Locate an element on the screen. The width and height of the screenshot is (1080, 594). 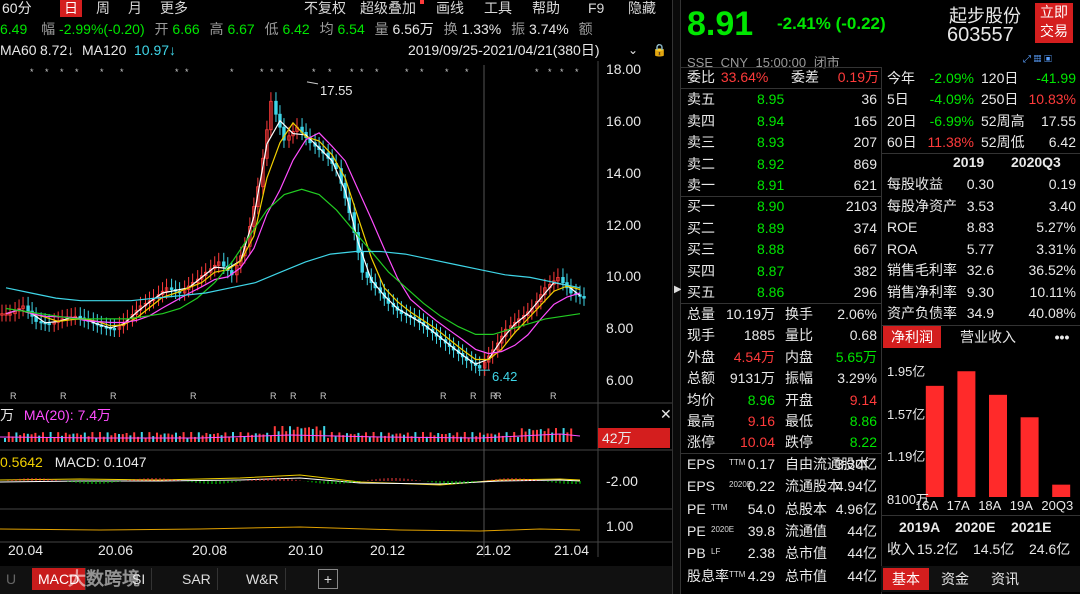
metric-label: 每股净资产 is located at coordinates (922, 205).